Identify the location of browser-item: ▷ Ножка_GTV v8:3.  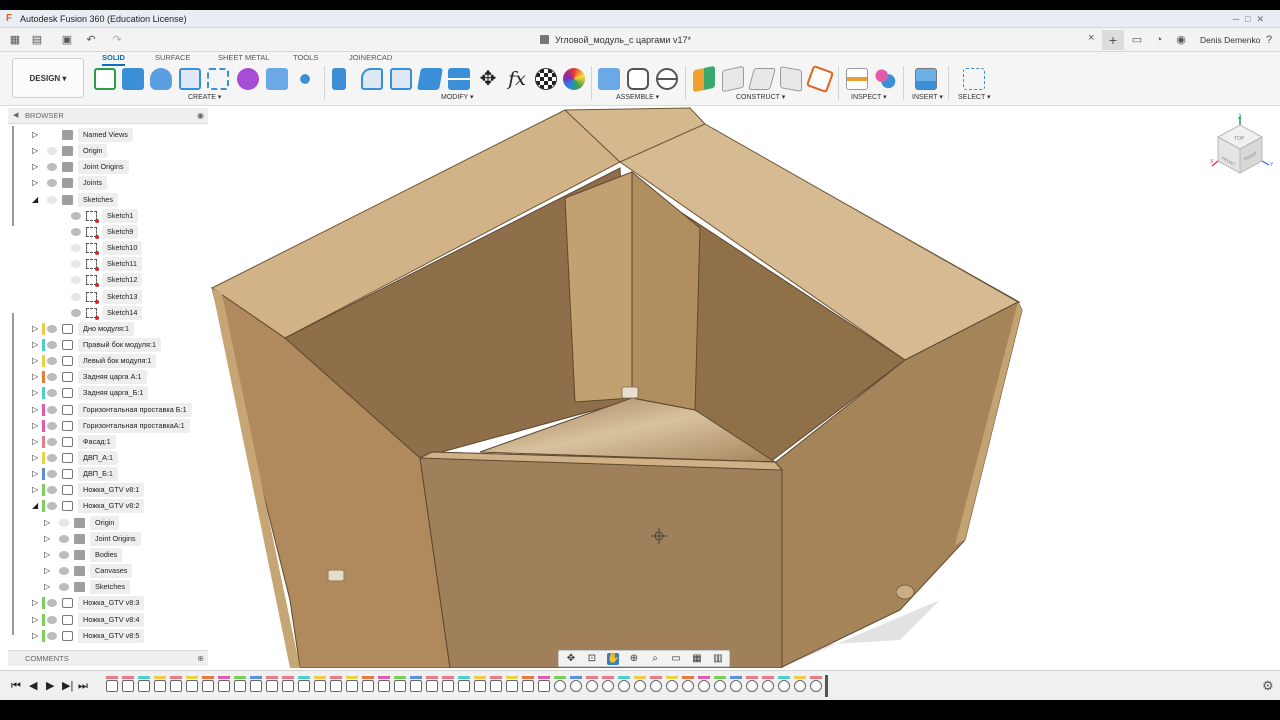
(108, 603).